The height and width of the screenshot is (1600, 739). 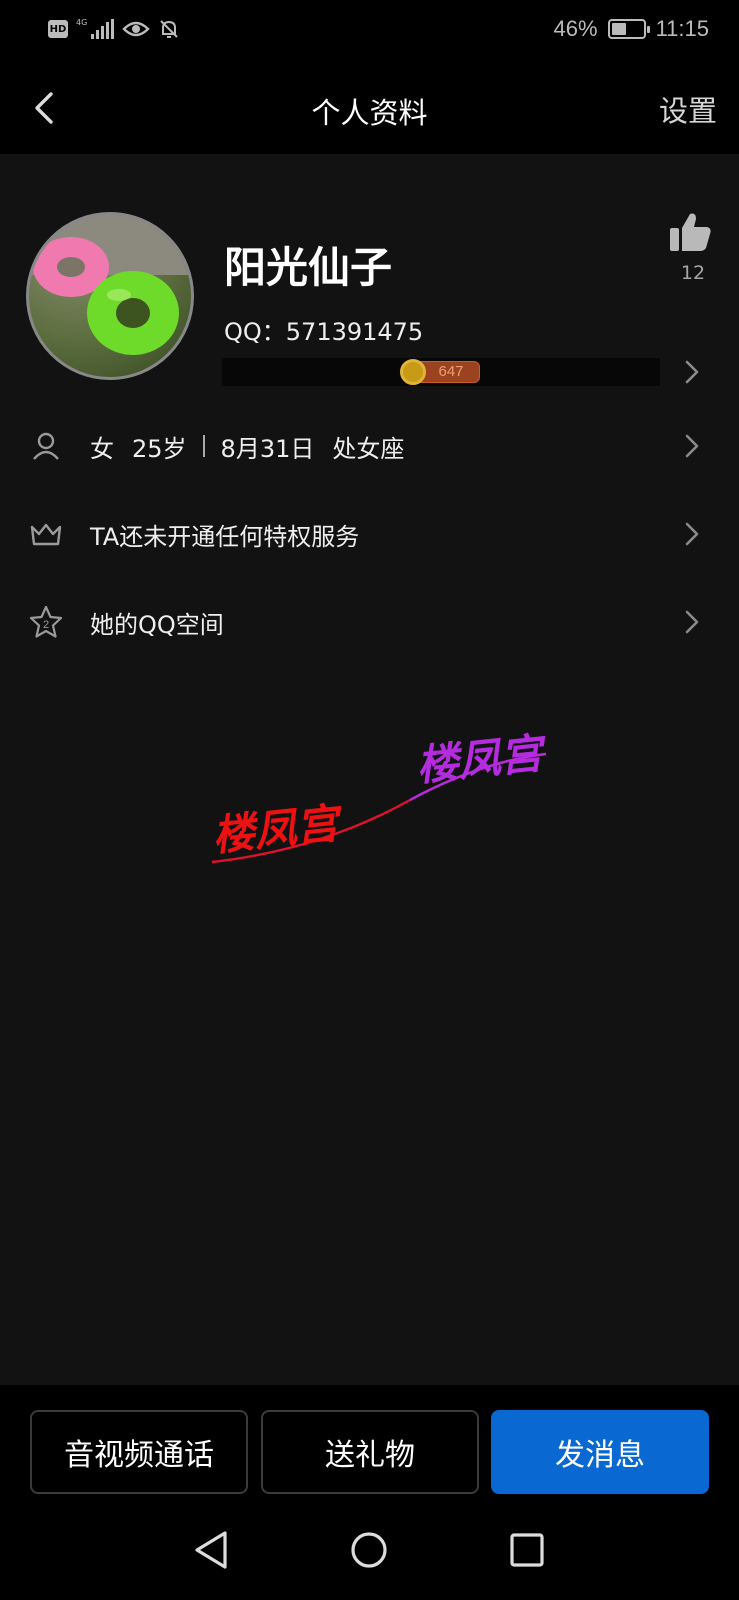 What do you see at coordinates (46, 625) in the screenshot?
I see `svg-text: 2` at bounding box center [46, 625].